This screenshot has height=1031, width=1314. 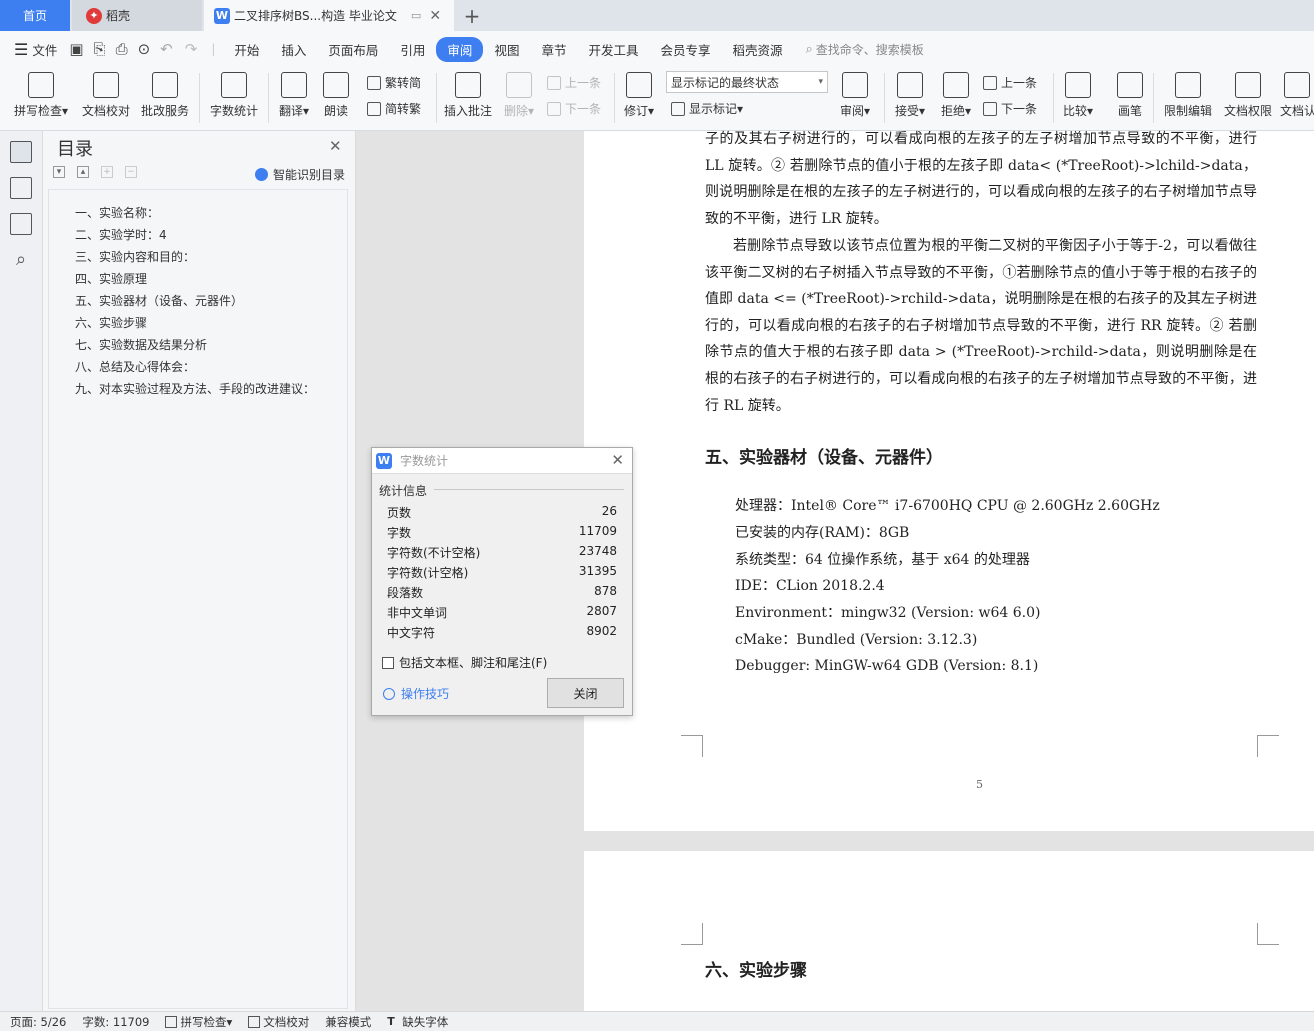 I want to click on section-heading: 六、实验步骤, so click(x=756, y=968).